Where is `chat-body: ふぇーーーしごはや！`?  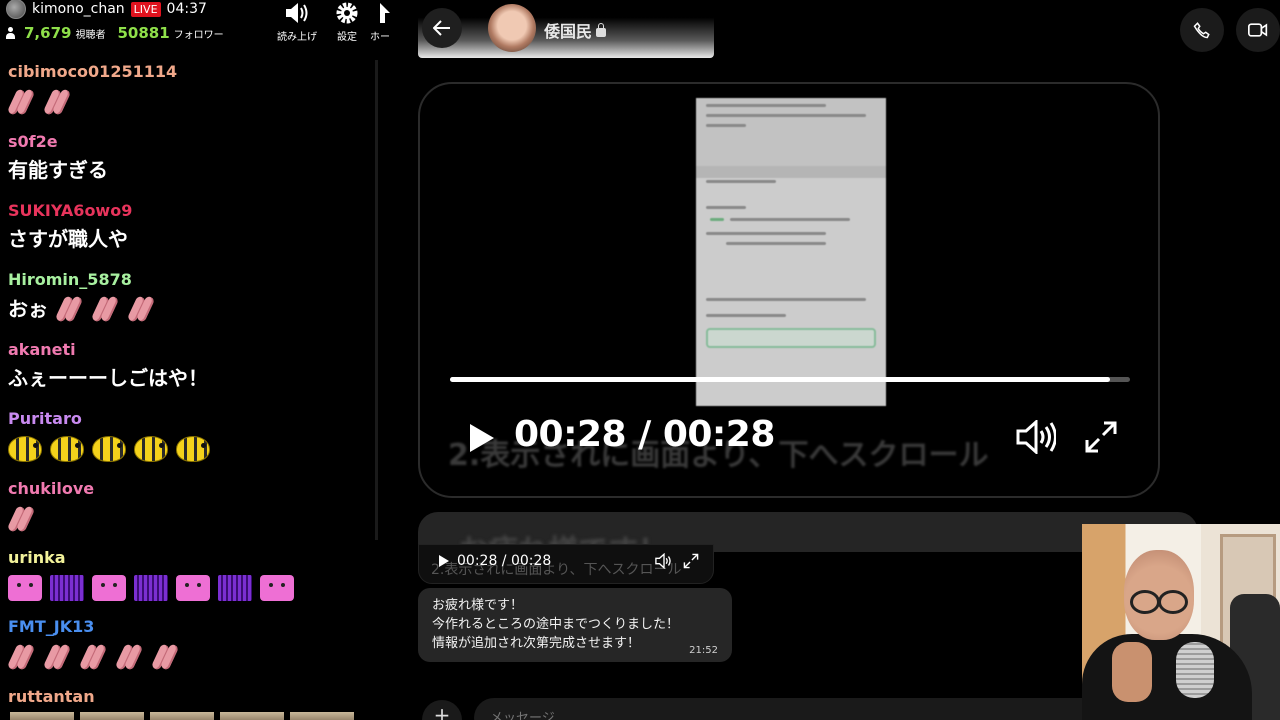
chat-body: ふぇーーーしごはや！ is located at coordinates (193, 378).